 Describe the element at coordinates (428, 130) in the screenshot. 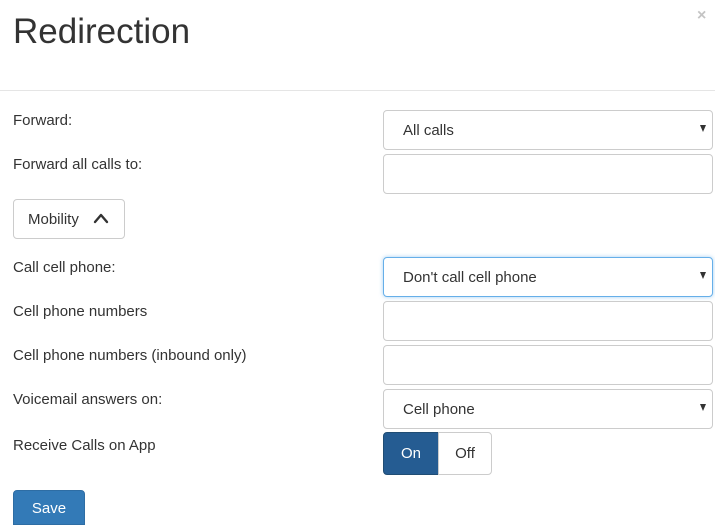

I see `forward-select-value: All calls` at that location.